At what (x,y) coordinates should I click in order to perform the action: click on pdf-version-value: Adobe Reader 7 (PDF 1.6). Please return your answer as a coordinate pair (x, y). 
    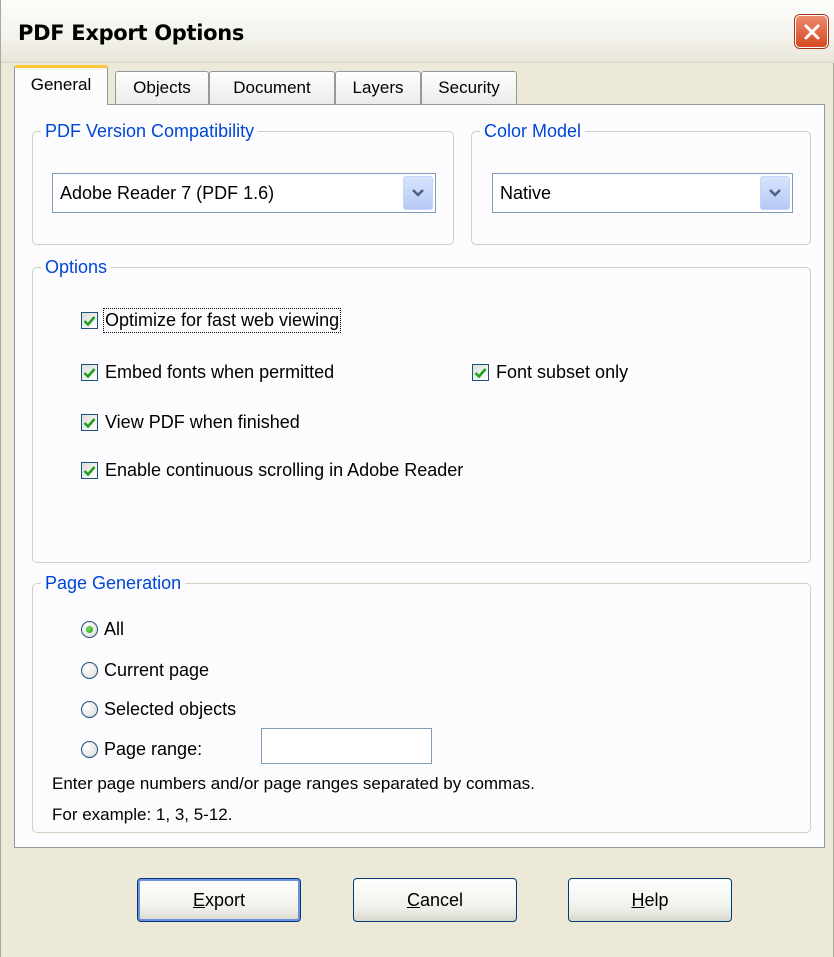
    Looking at the image, I should click on (167, 193).